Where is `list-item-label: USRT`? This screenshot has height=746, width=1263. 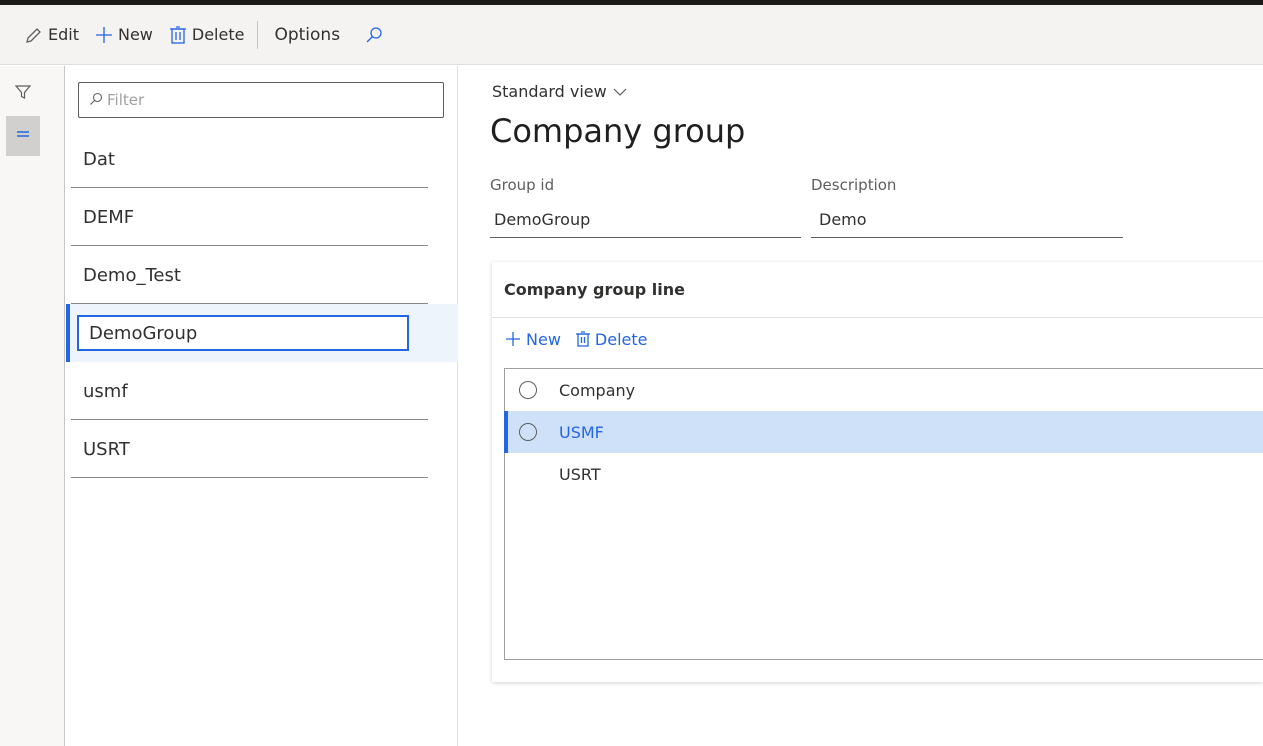
list-item-label: USRT is located at coordinates (106, 449).